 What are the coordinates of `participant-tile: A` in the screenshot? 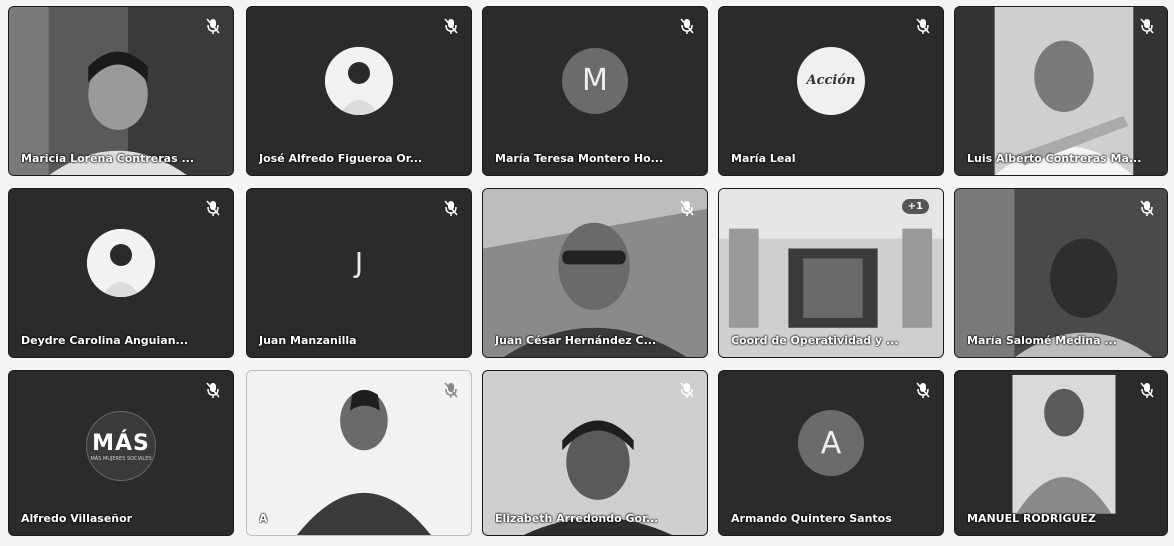 It's located at (359, 453).